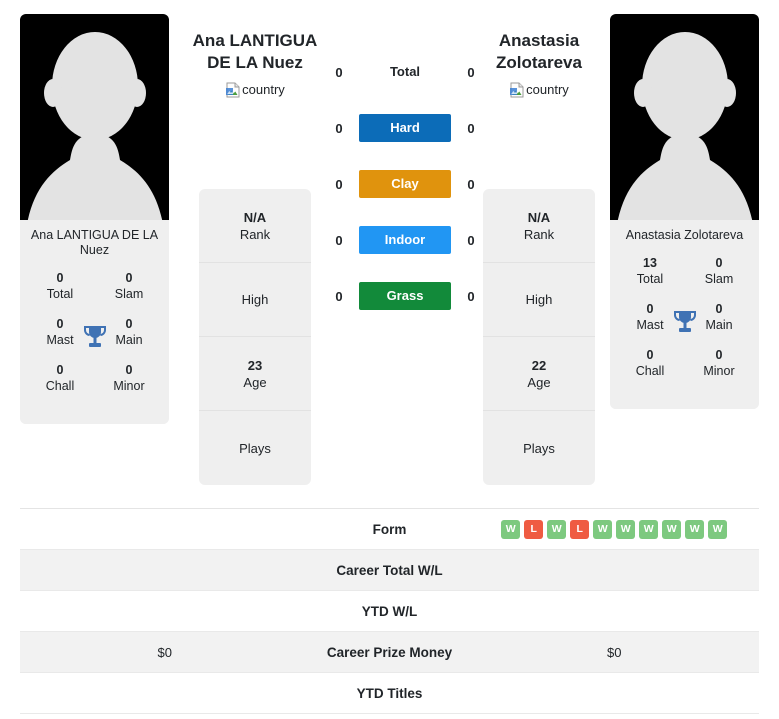  What do you see at coordinates (539, 64) in the screenshot?
I see `player-heading-right: Anastasia Zolotareva country` at bounding box center [539, 64].